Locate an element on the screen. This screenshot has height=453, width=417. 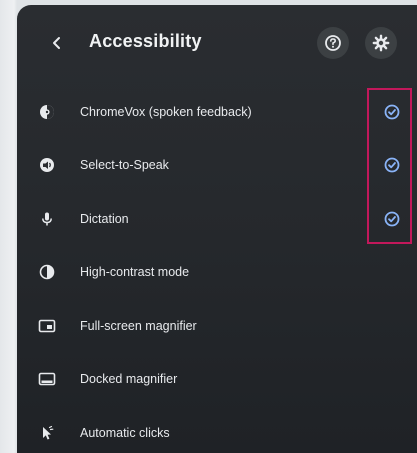
item-label: Dictation is located at coordinates (104, 218).